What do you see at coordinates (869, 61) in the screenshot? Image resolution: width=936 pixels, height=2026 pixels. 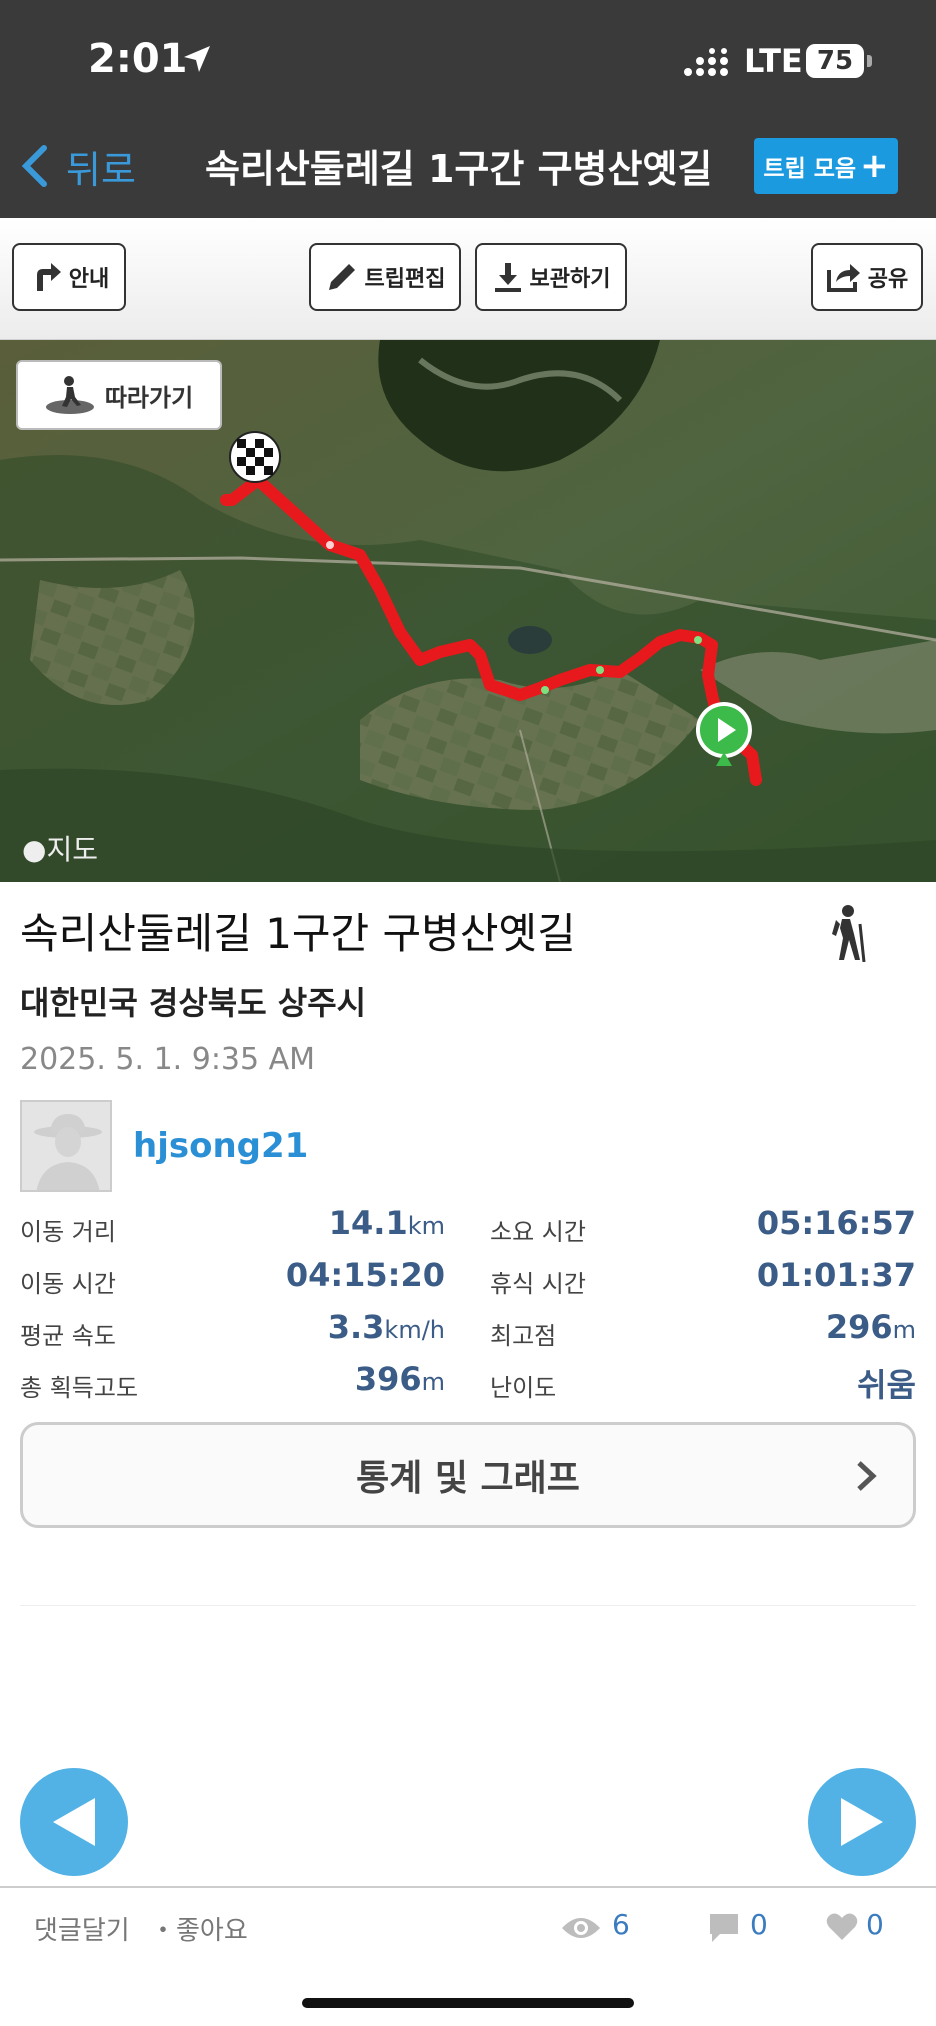 I see `battery-cap` at bounding box center [869, 61].